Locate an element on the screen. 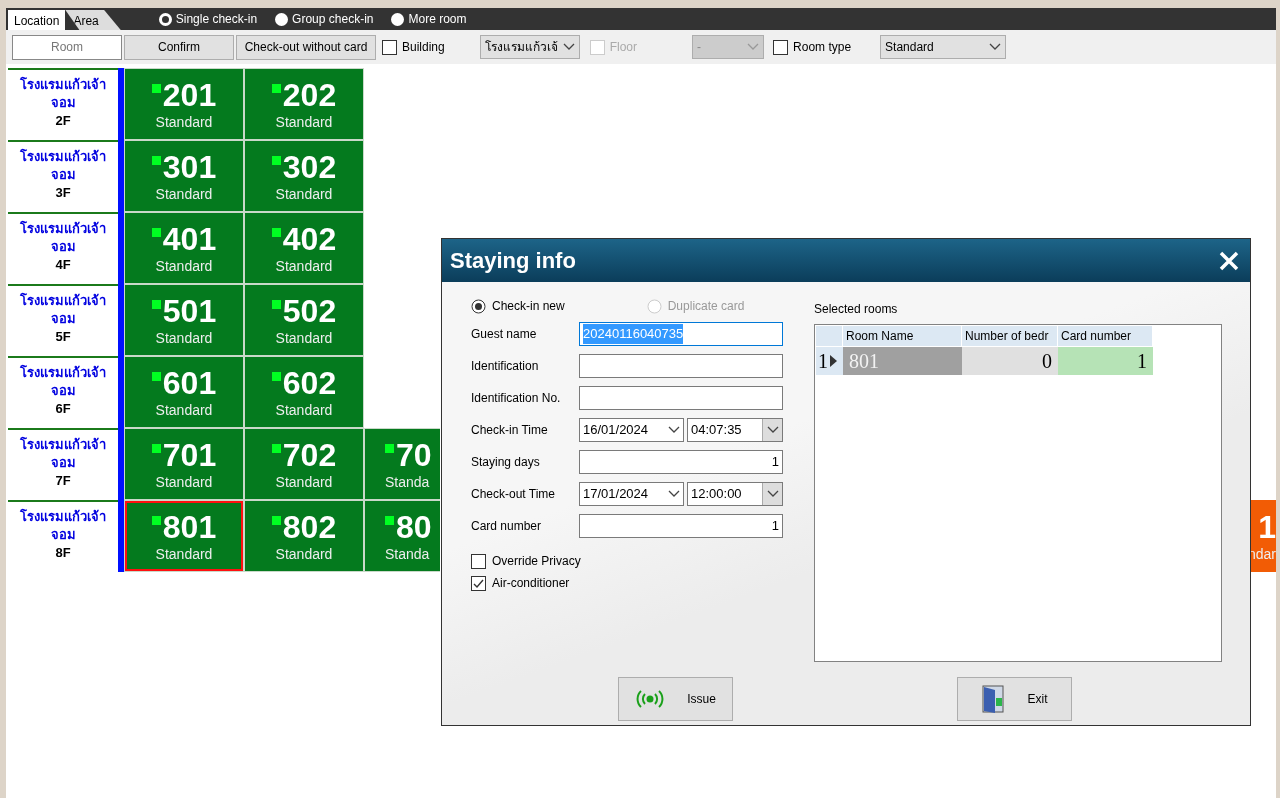 The width and height of the screenshot is (1280, 798). checkbox-label: Air-conditioner is located at coordinates (531, 583).